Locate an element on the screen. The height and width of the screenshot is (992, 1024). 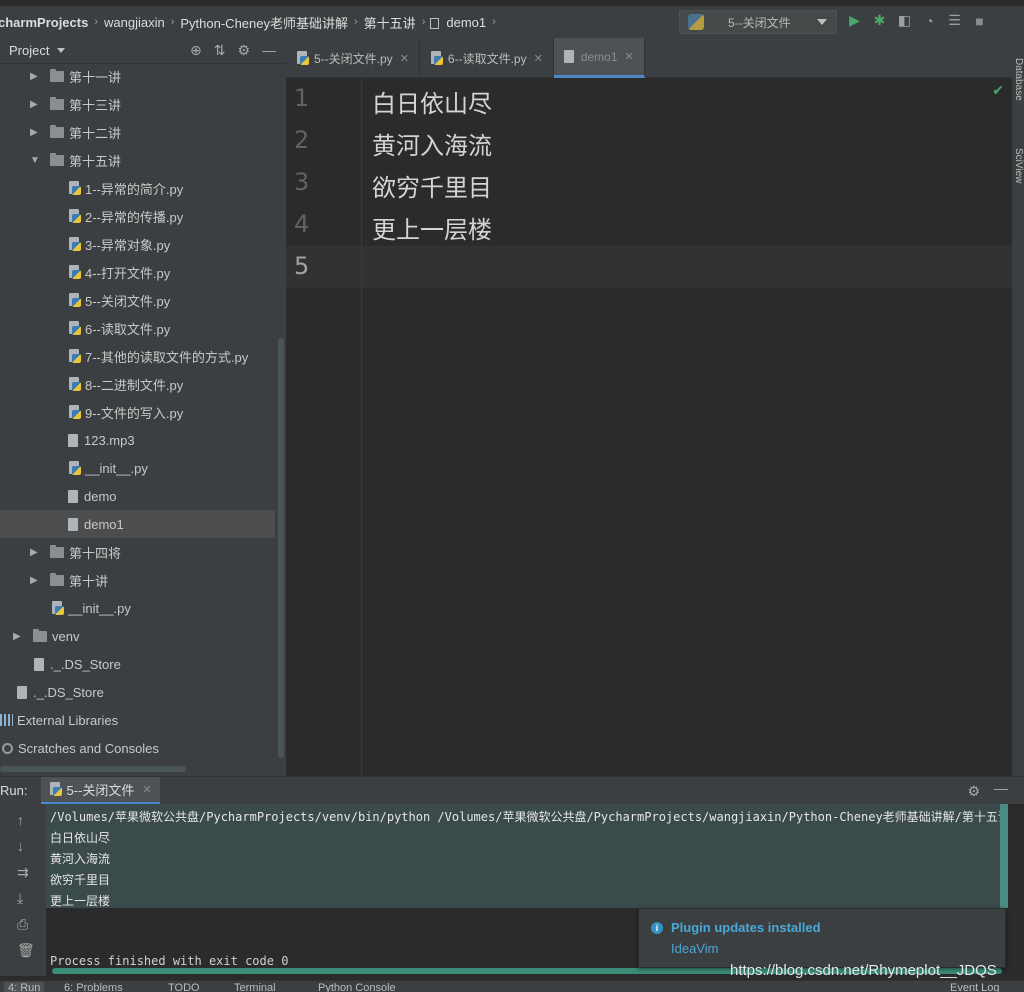
notification-link: IdeaVim is located at coordinates (694, 948).